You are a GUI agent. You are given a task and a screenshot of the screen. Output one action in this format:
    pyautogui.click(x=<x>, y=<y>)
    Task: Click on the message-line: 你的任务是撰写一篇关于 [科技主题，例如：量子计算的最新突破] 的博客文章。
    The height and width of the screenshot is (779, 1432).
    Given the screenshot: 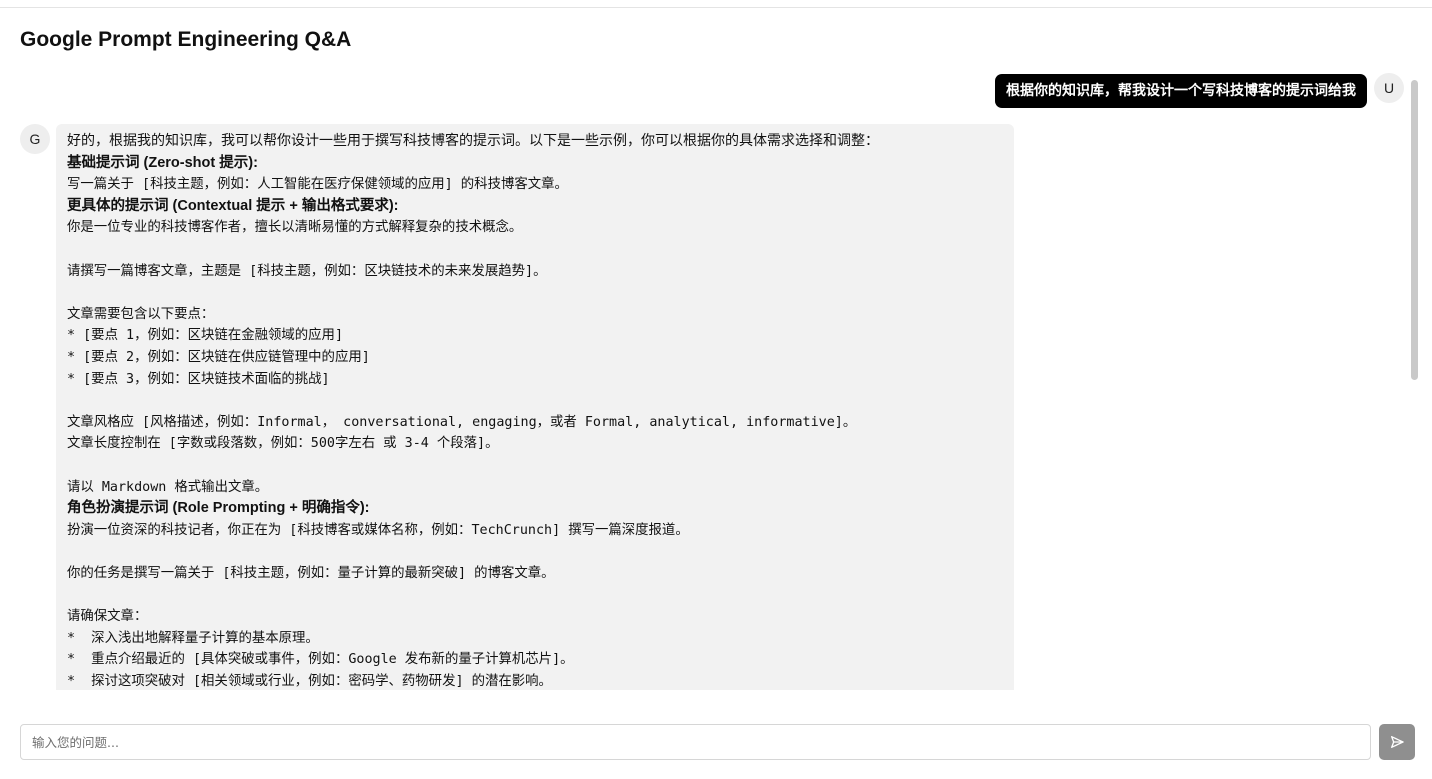 What is the action you would take?
    pyautogui.click(x=311, y=573)
    